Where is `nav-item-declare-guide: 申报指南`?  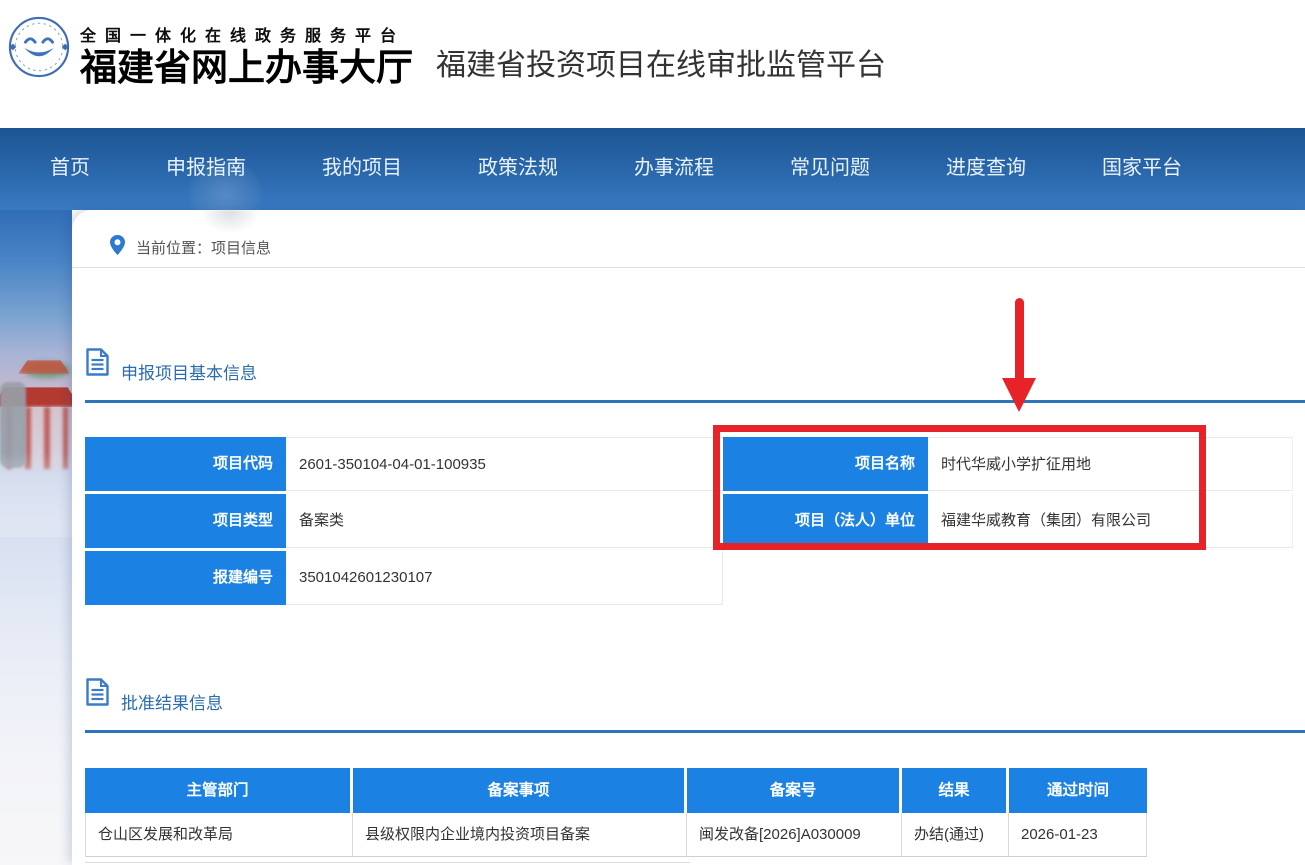 nav-item-declare-guide: 申报指南 is located at coordinates (206, 165).